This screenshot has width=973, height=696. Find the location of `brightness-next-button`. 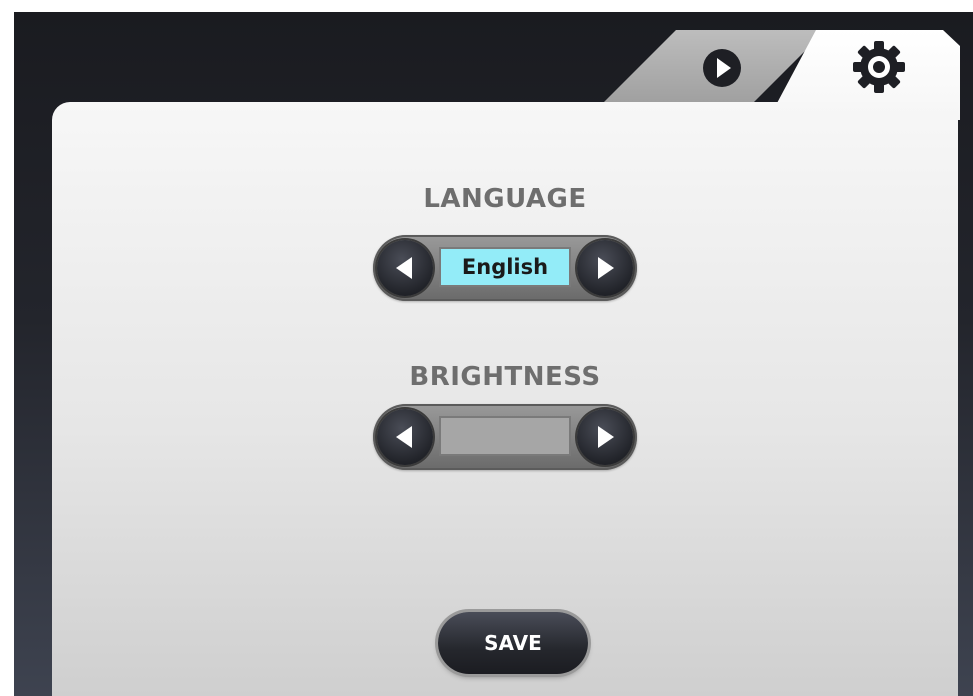

brightness-next-button is located at coordinates (605, 437).